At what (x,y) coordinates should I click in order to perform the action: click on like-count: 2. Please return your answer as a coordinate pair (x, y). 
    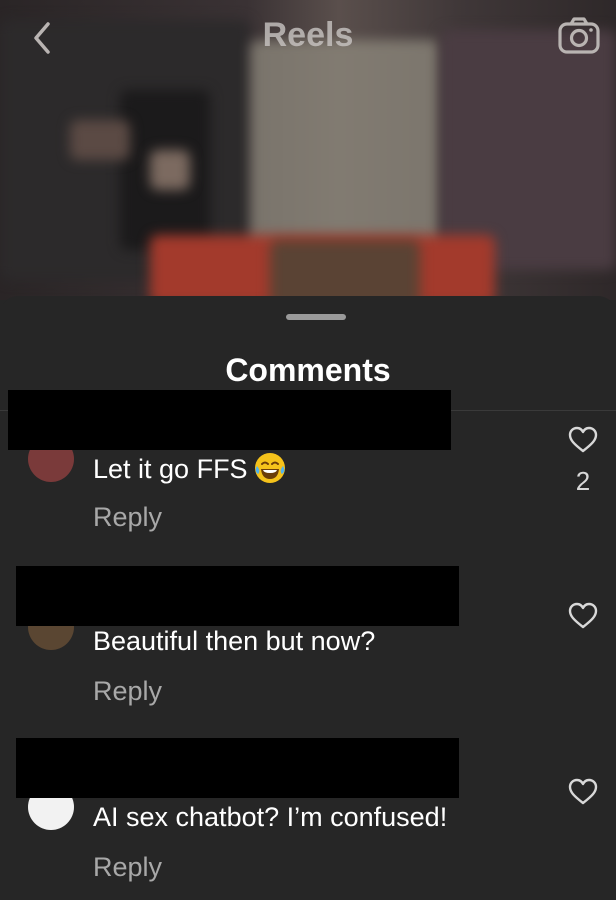
    Looking at the image, I should click on (583, 481).